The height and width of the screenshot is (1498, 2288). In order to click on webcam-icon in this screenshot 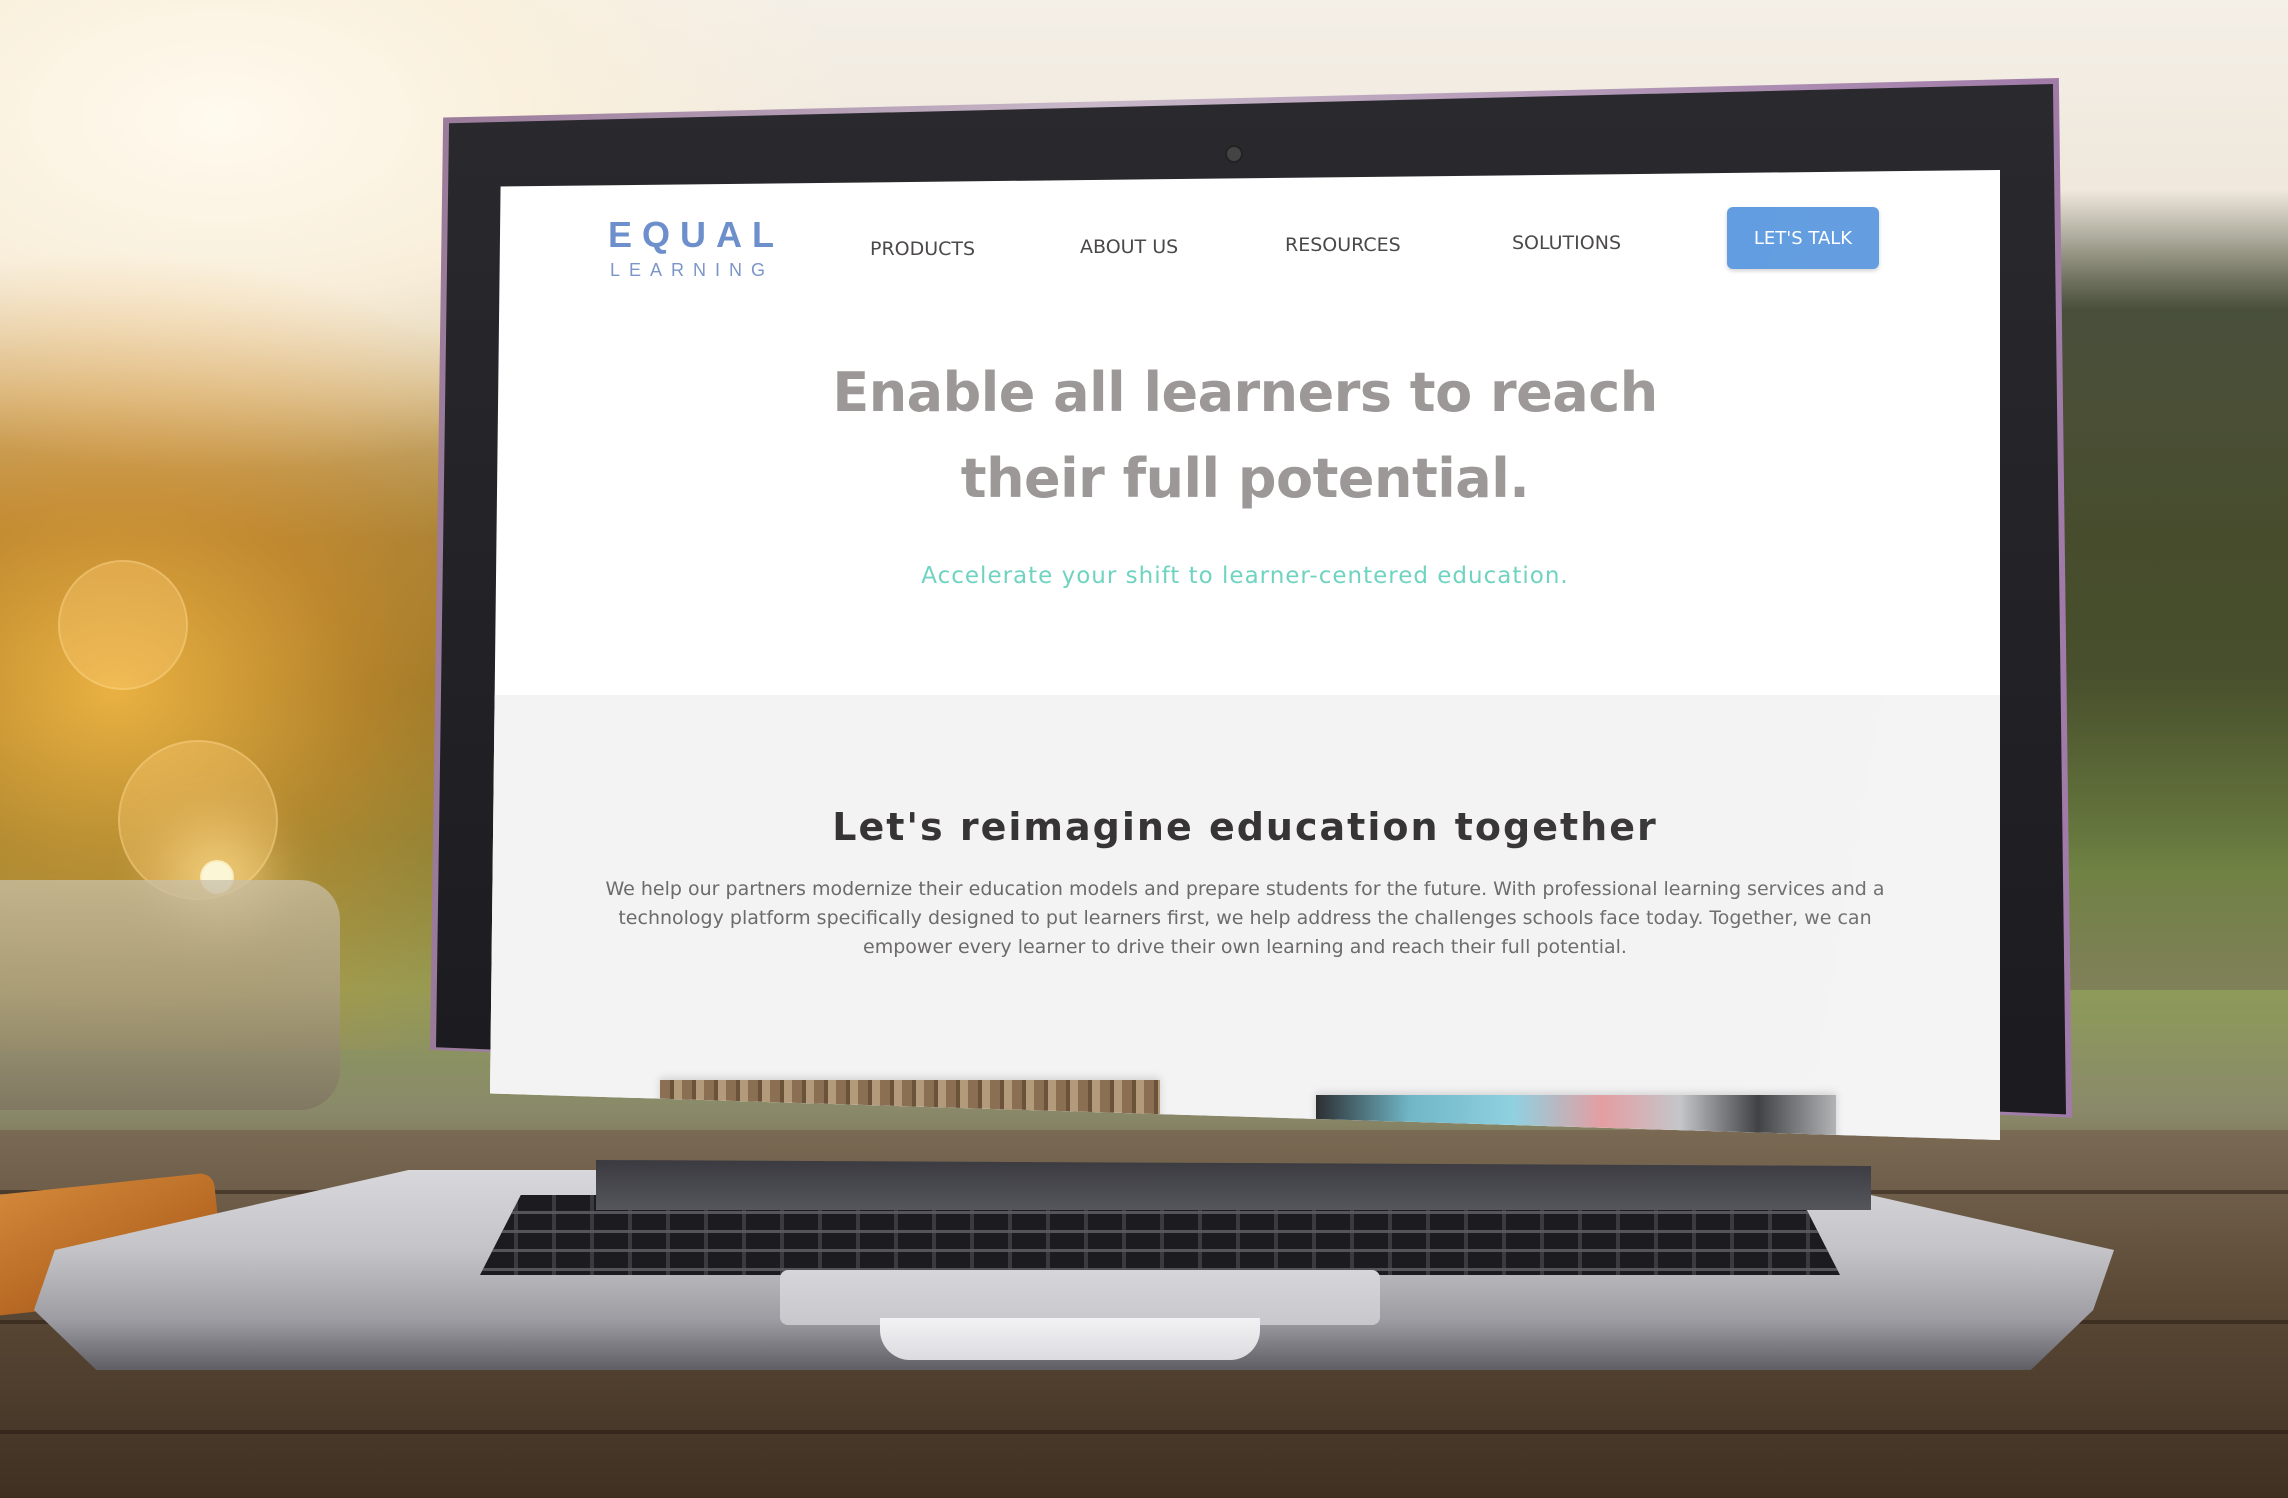, I will do `click(1234, 154)`.